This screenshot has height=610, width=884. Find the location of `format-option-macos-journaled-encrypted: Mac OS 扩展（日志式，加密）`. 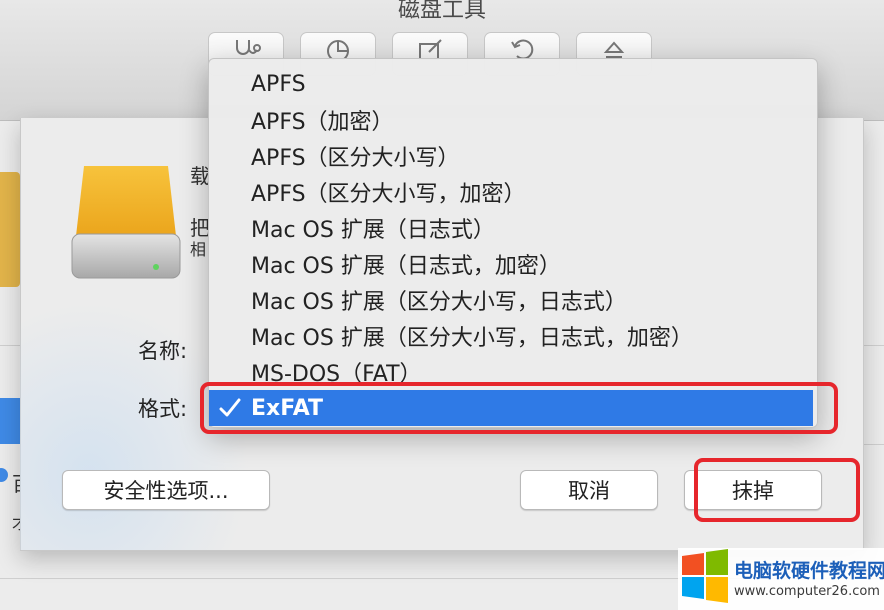

format-option-macos-journaled-encrypted: Mac OS 扩展（日志式，加密） is located at coordinates (513, 264).